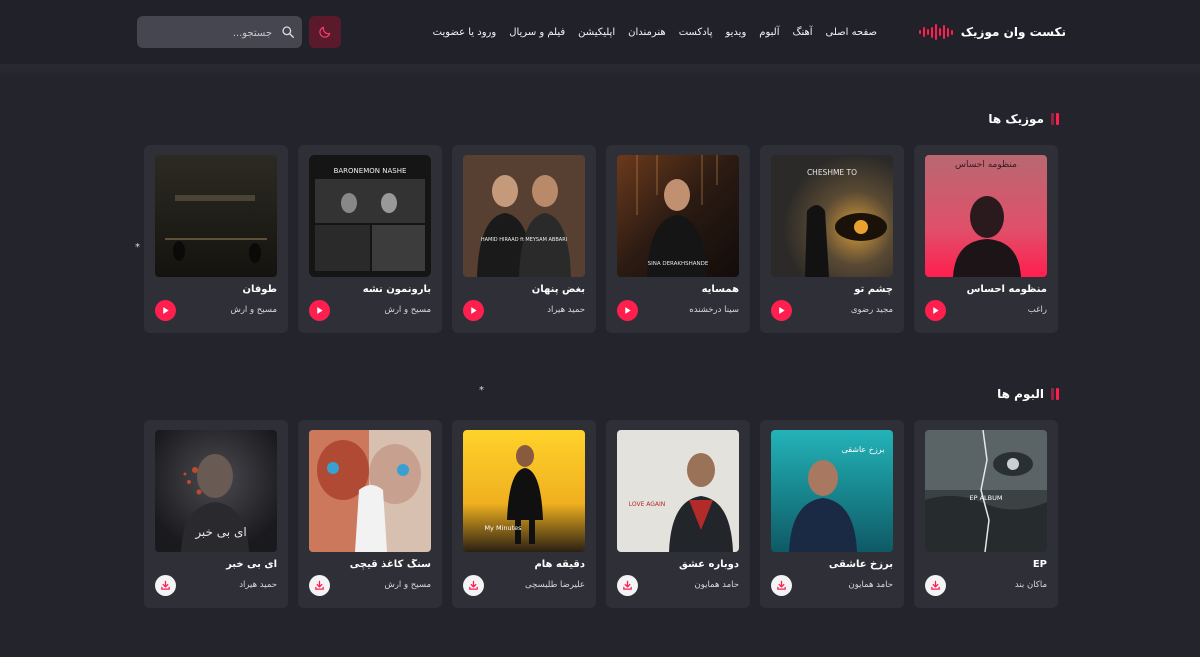 Image resolution: width=1200 pixels, height=657 pixels. I want to click on cover-image: CHESHME TO, so click(832, 216).